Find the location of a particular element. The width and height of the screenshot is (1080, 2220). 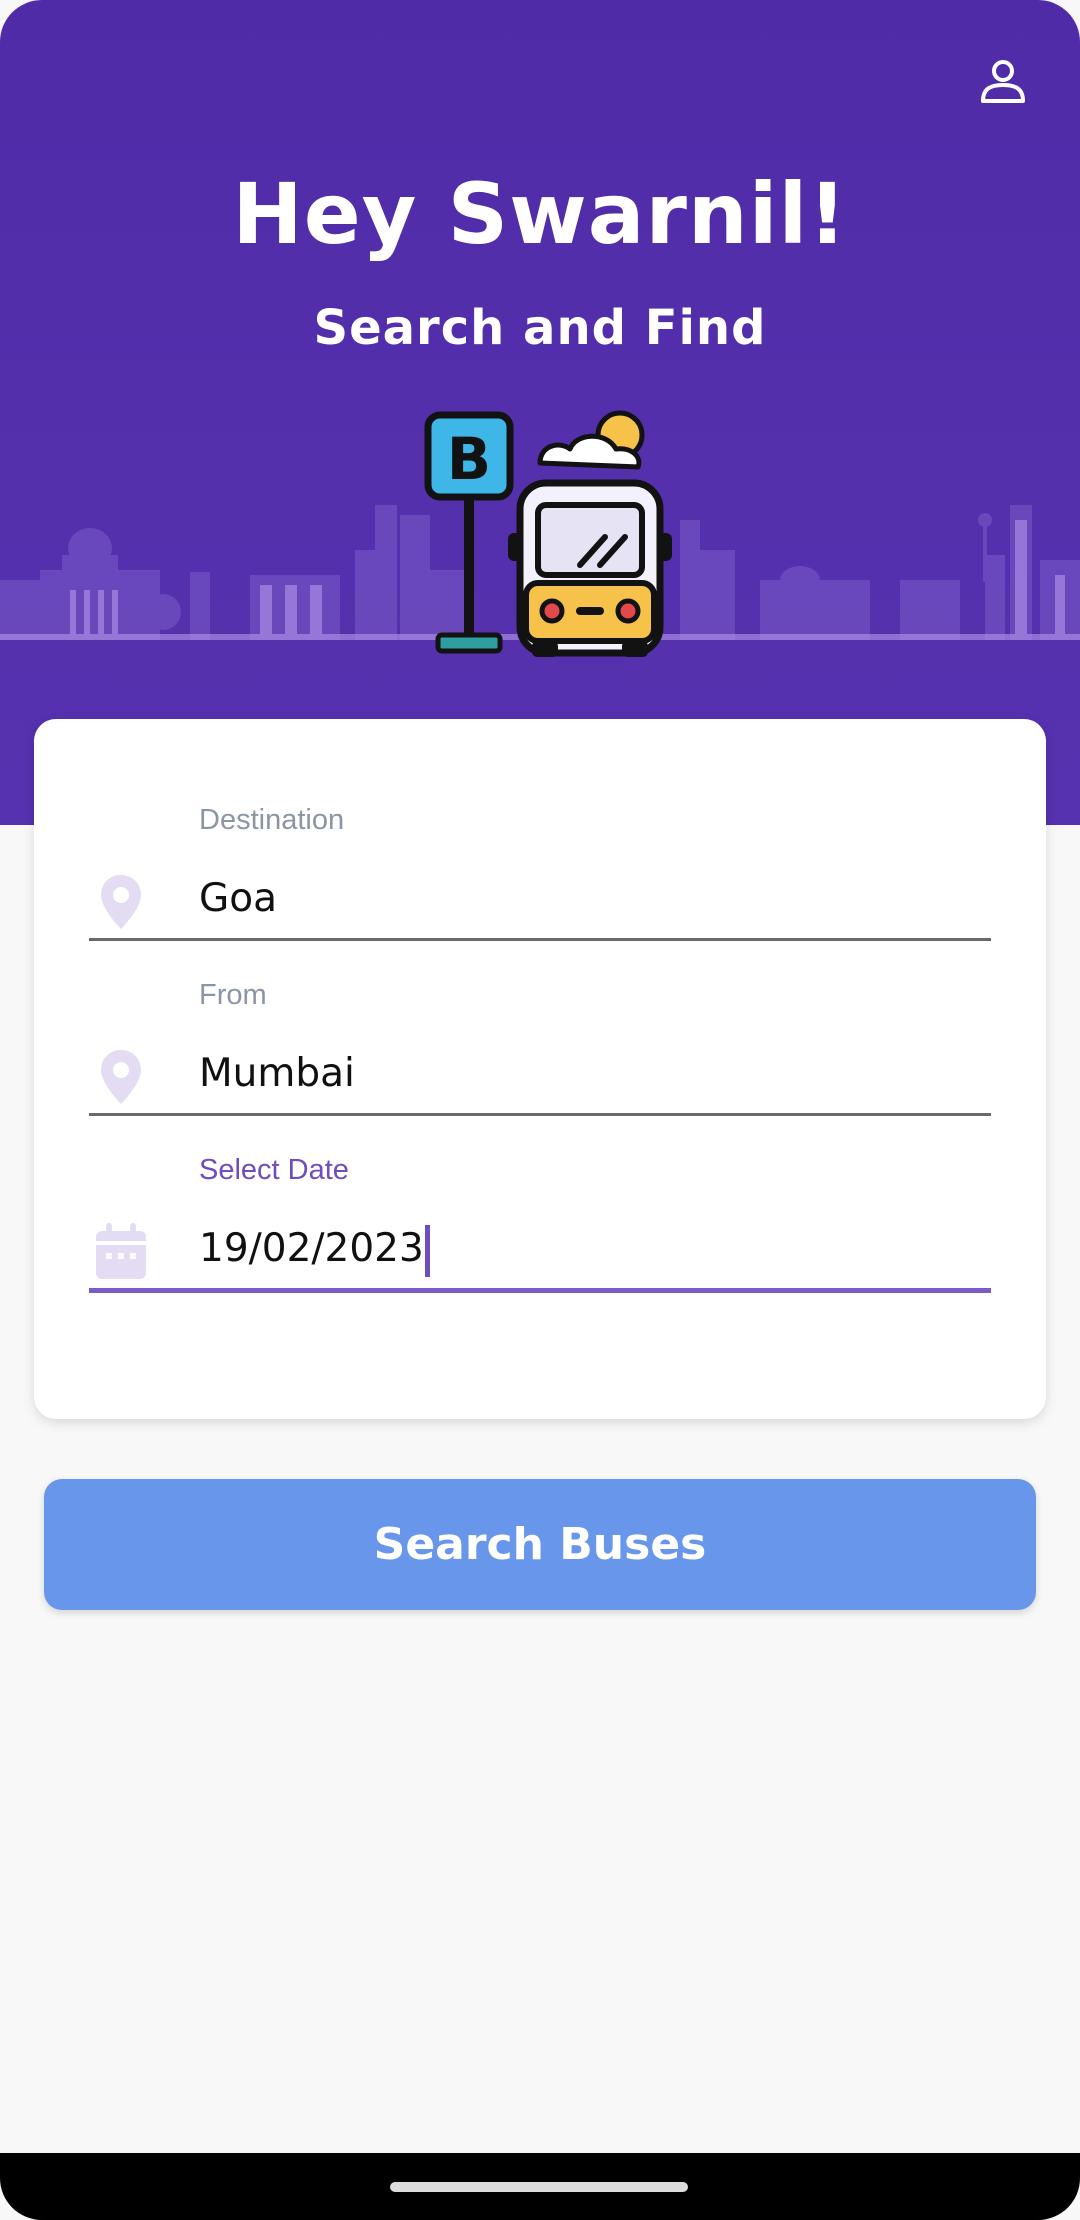

bus-stop-illustration: B is located at coordinates (548, 533).